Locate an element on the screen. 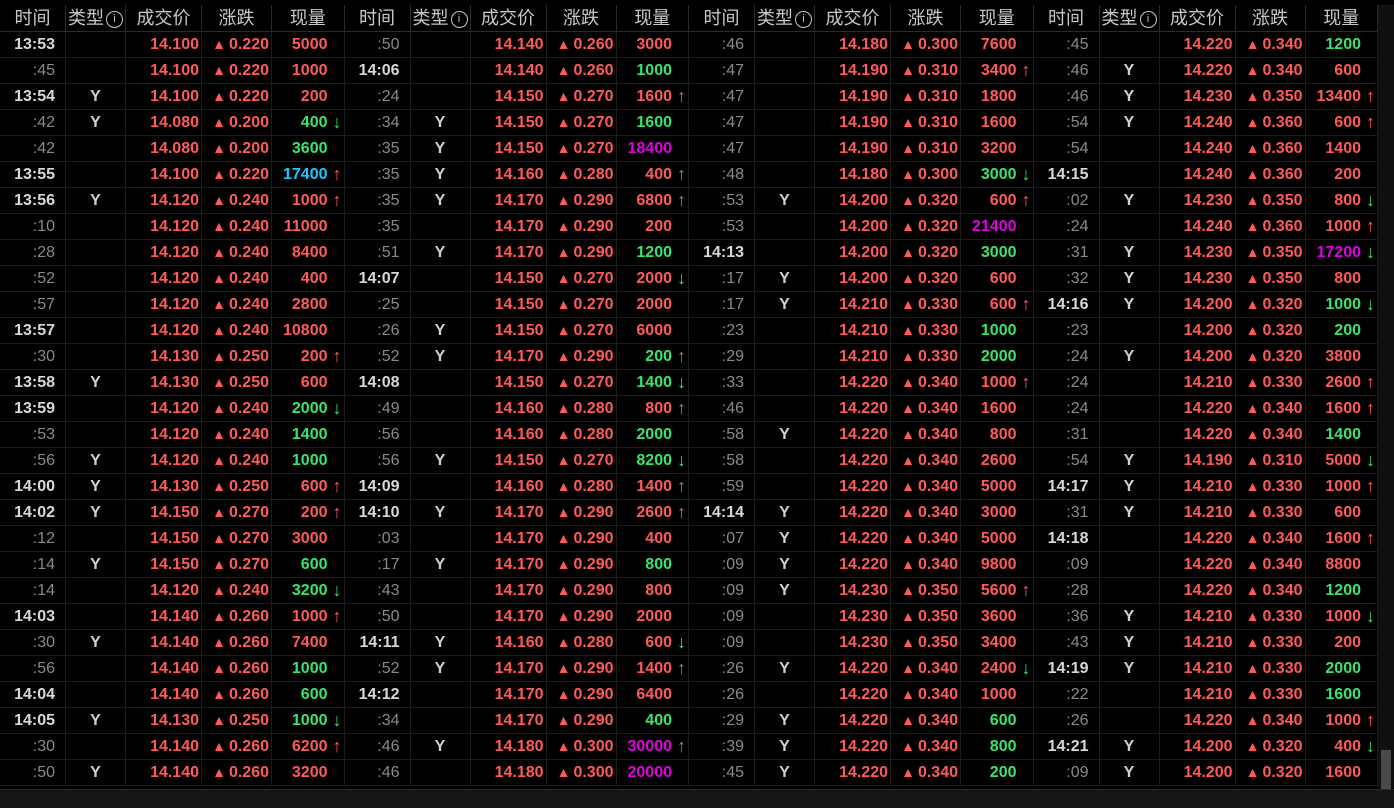  table-row: :29 14.210 ▲ 0.330 2000 is located at coordinates (861, 357).